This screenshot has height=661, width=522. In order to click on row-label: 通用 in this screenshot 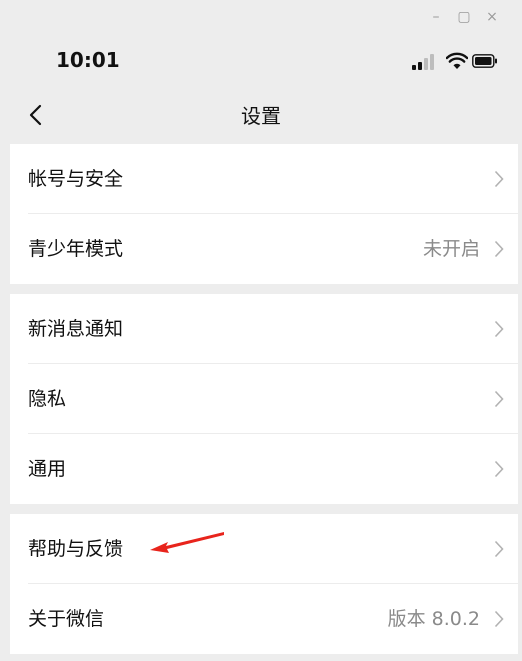, I will do `click(47, 469)`.